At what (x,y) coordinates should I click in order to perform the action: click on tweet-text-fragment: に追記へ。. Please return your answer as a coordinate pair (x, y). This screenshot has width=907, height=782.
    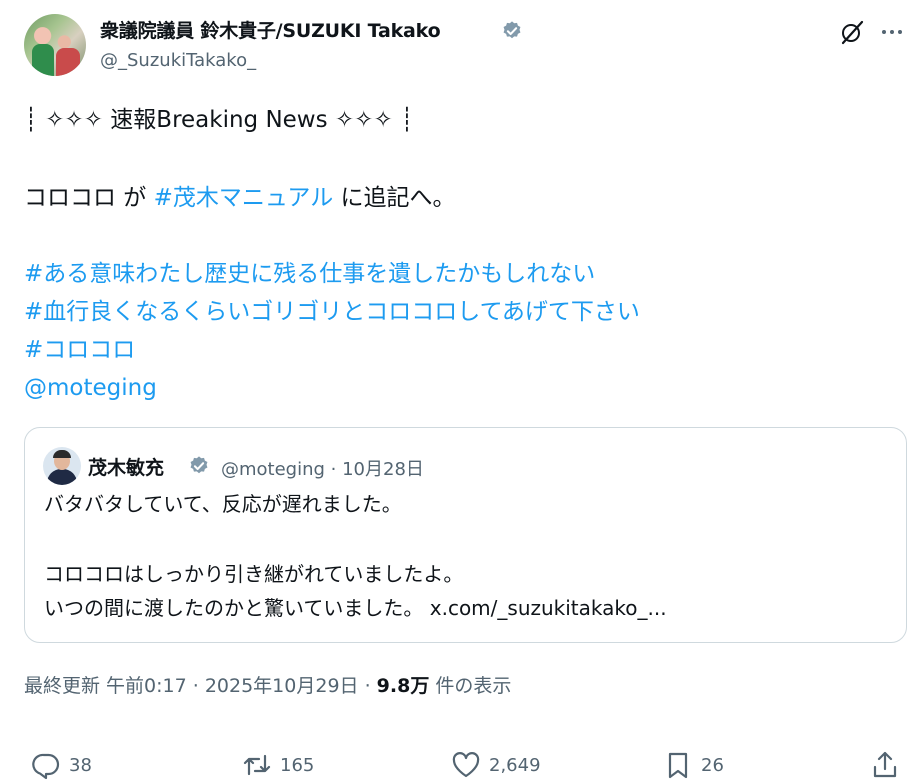
    Looking at the image, I should click on (394, 198).